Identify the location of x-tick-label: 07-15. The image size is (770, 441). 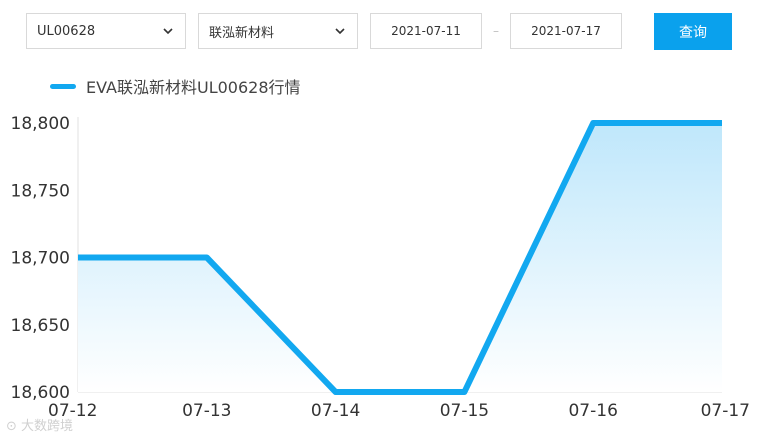
(464, 411).